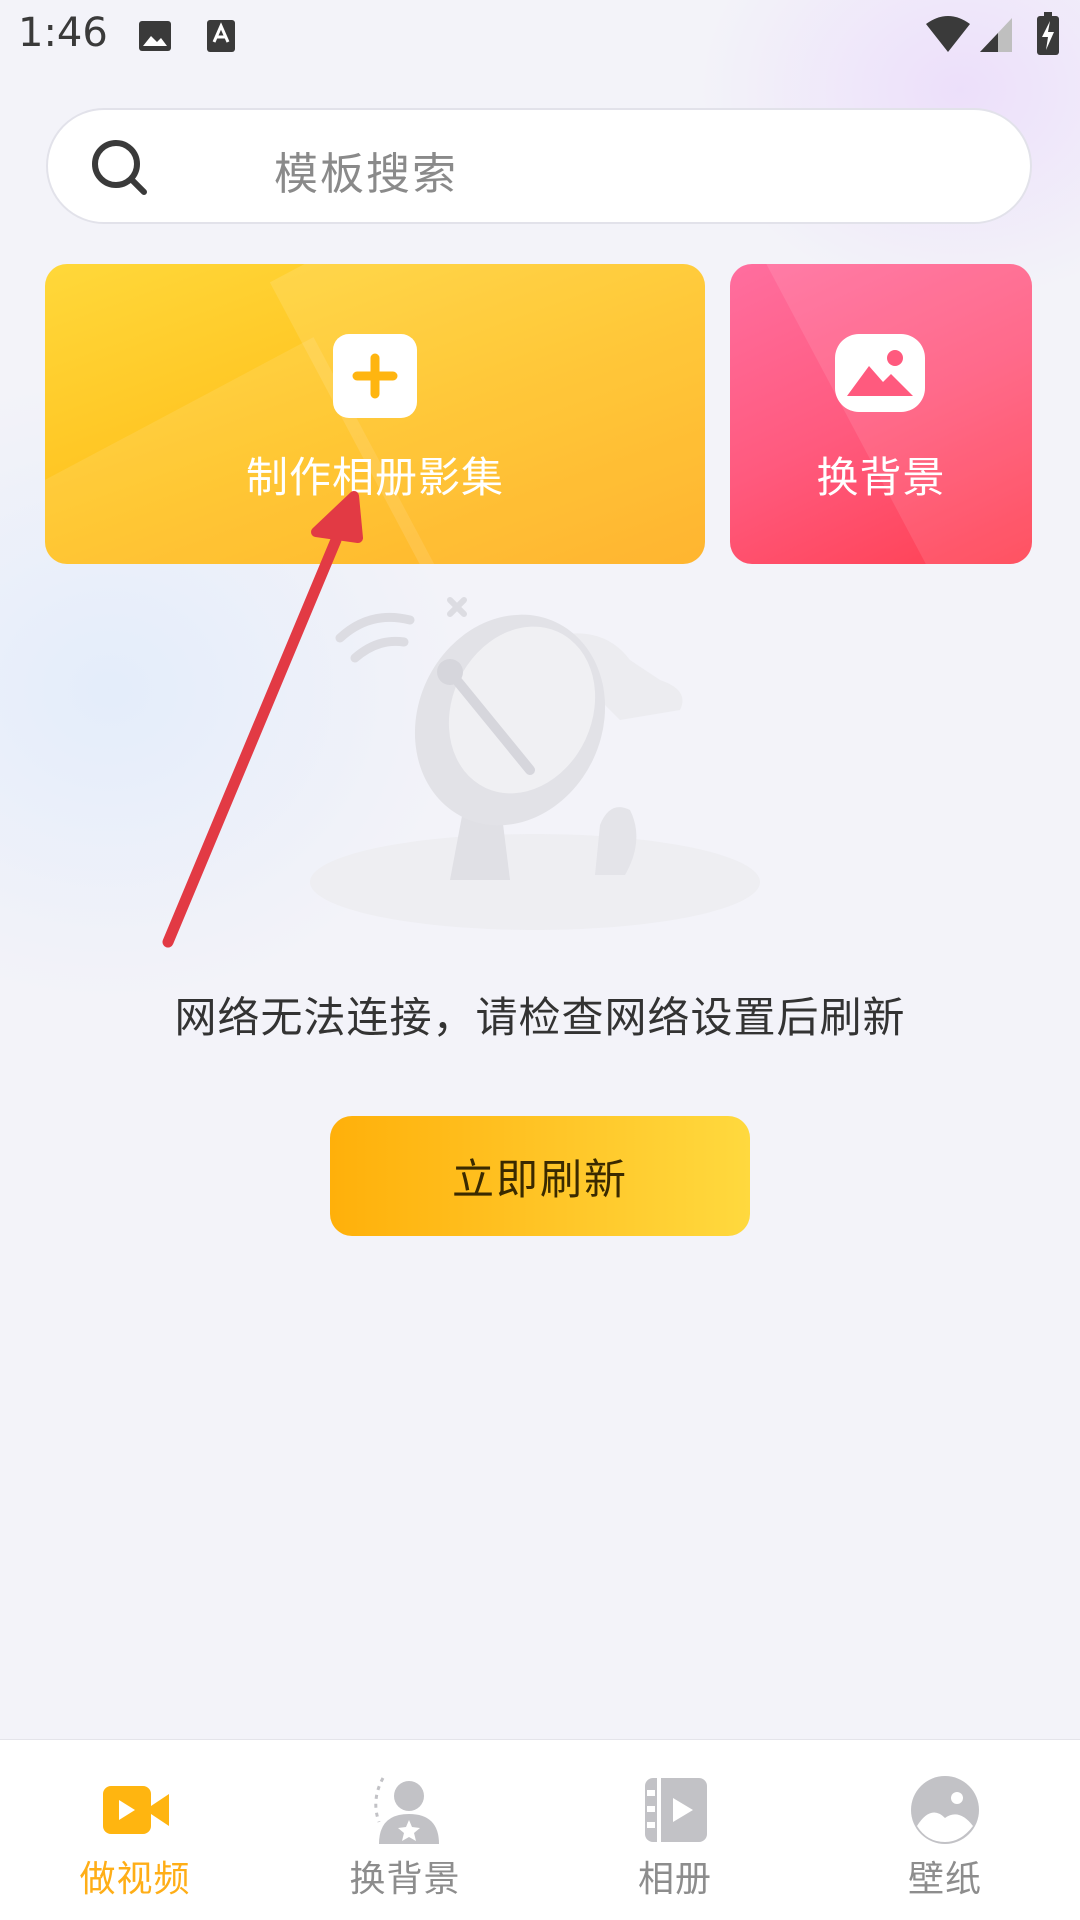 Image resolution: width=1080 pixels, height=1920 pixels. I want to click on text-notification-icon, so click(221, 36).